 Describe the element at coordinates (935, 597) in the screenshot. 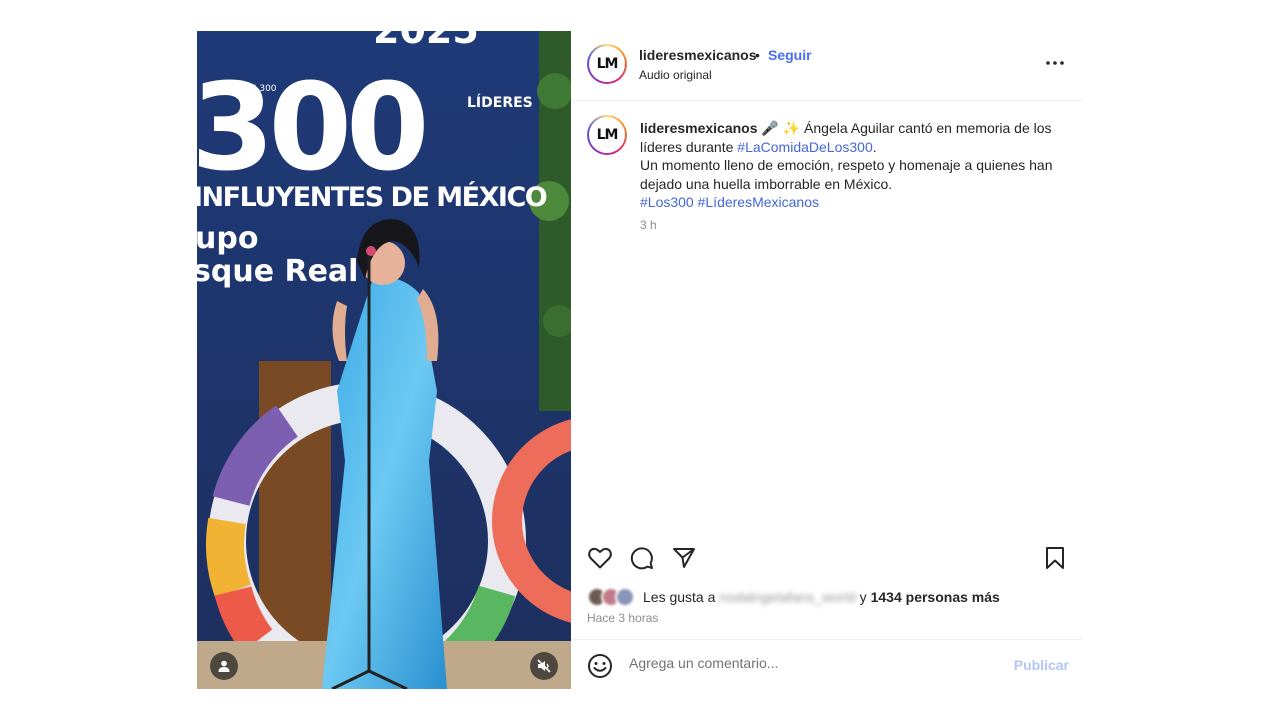

I see `likes-count: 1434 personas más` at that location.